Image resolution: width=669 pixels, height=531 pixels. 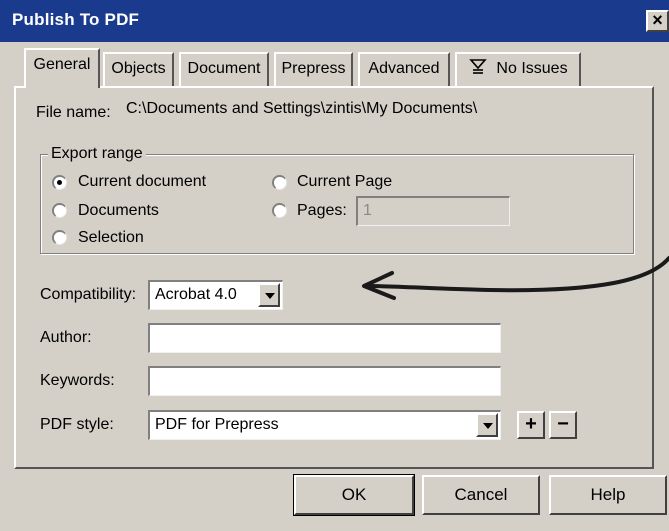 What do you see at coordinates (196, 294) in the screenshot?
I see `compatibility-value: Acrobat 4.0` at bounding box center [196, 294].